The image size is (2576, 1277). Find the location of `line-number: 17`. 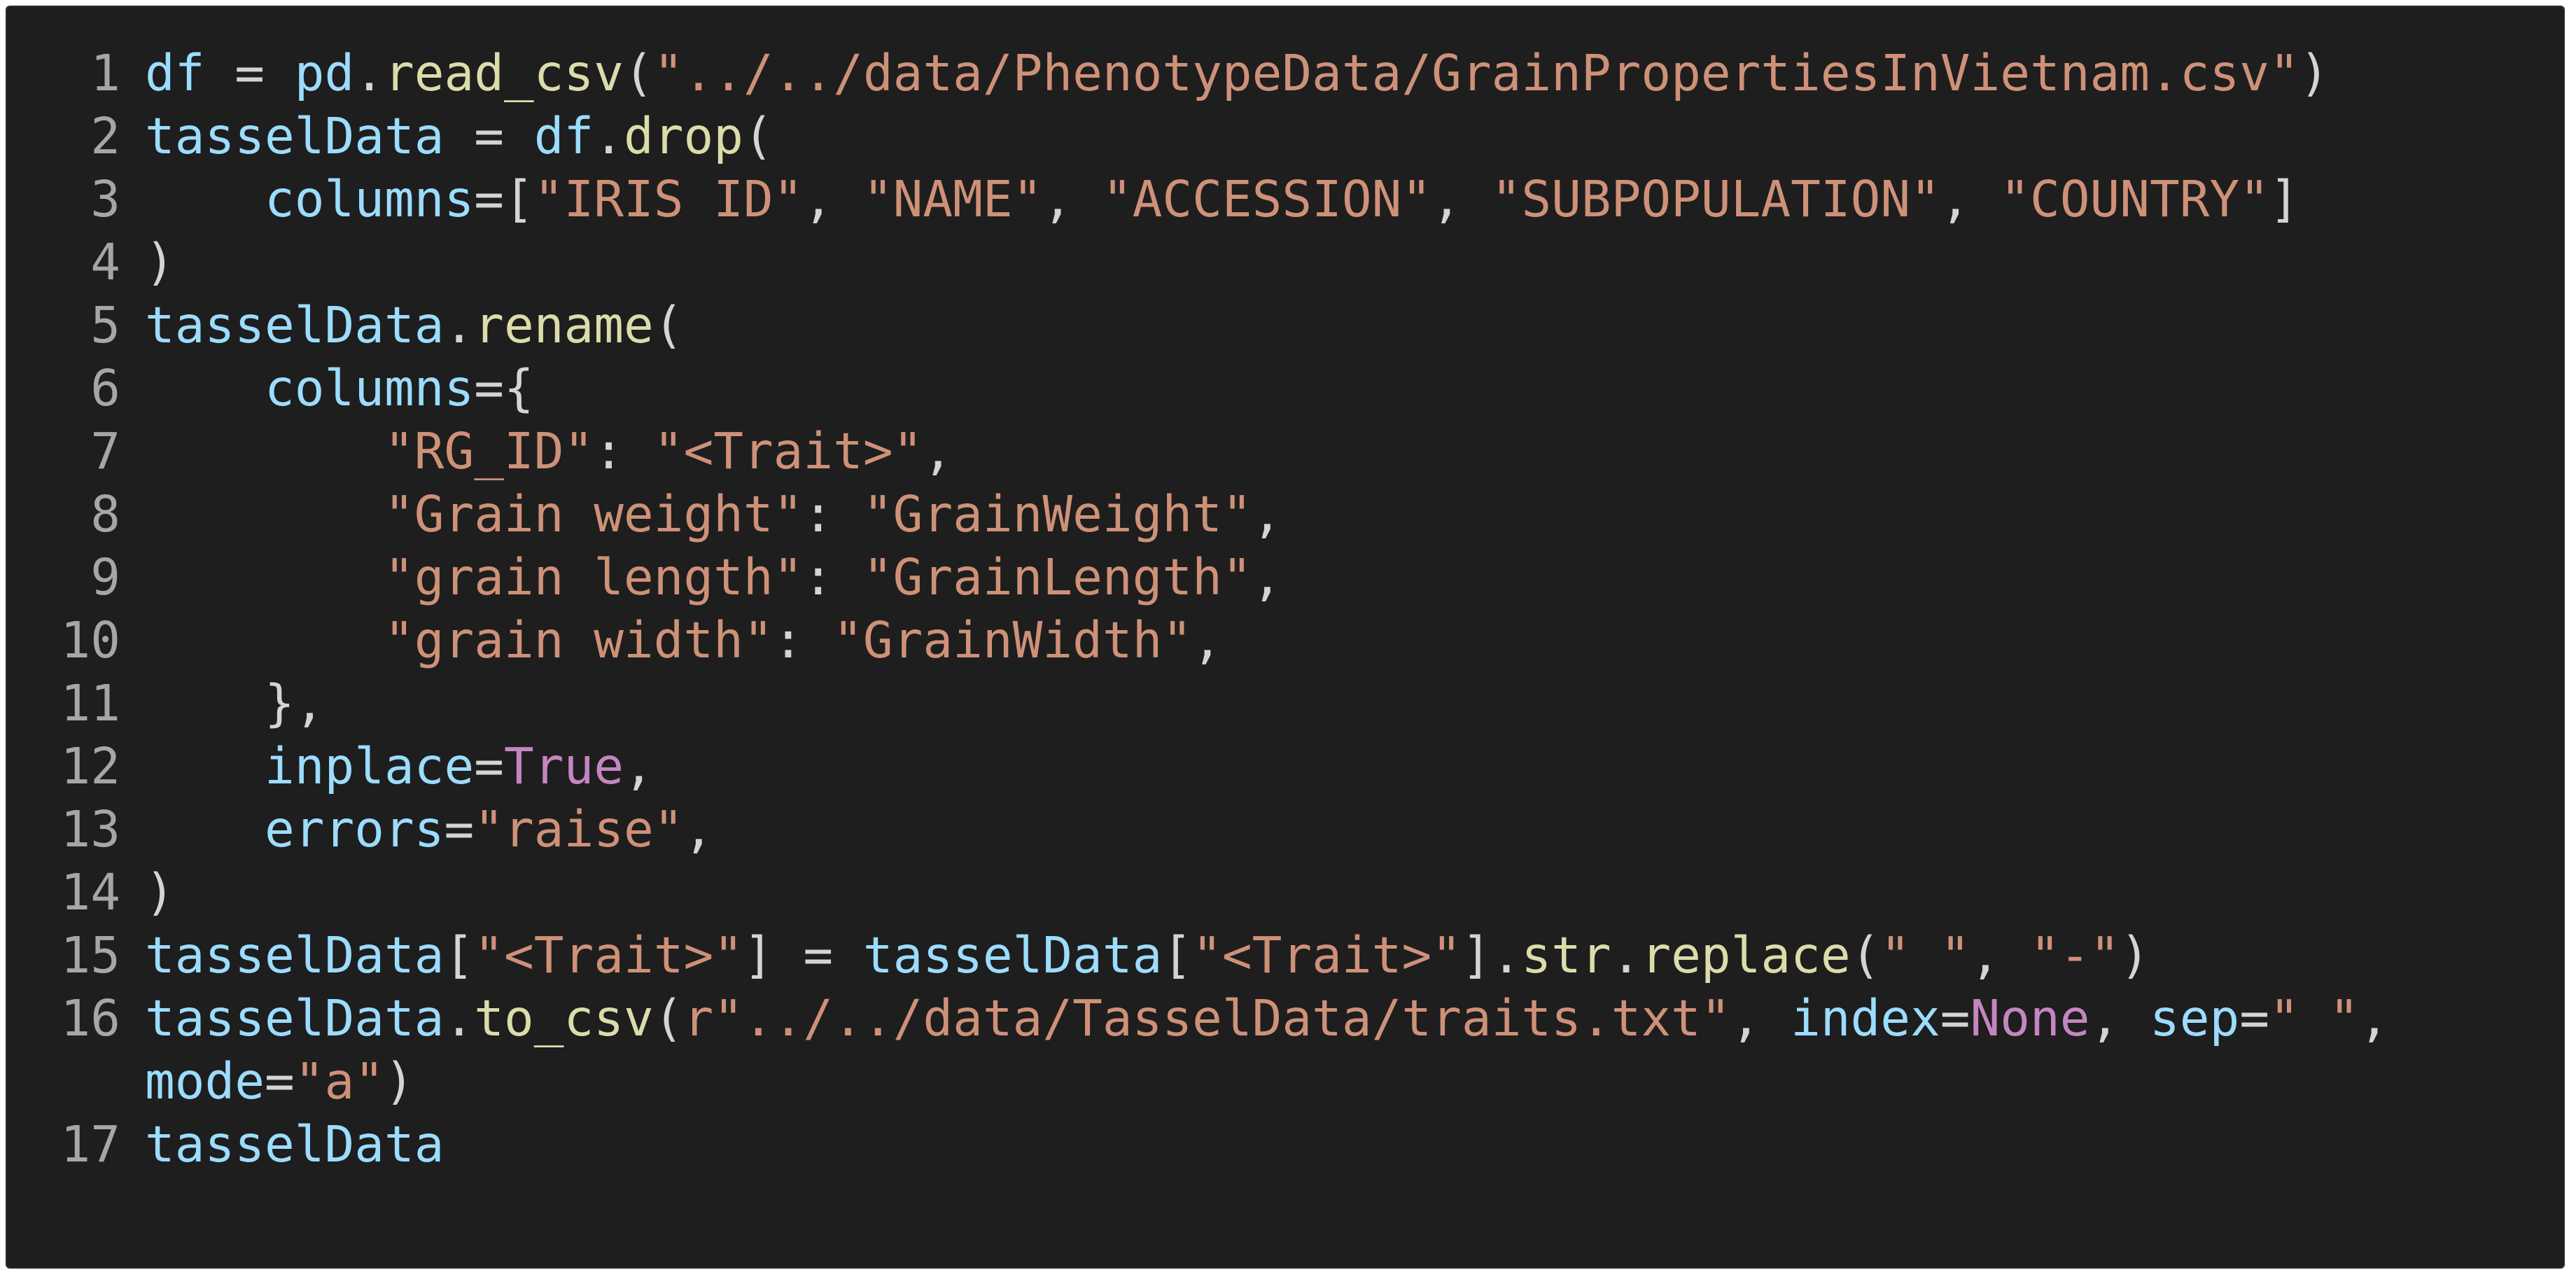

line-number: 17 is located at coordinates (90, 1144).